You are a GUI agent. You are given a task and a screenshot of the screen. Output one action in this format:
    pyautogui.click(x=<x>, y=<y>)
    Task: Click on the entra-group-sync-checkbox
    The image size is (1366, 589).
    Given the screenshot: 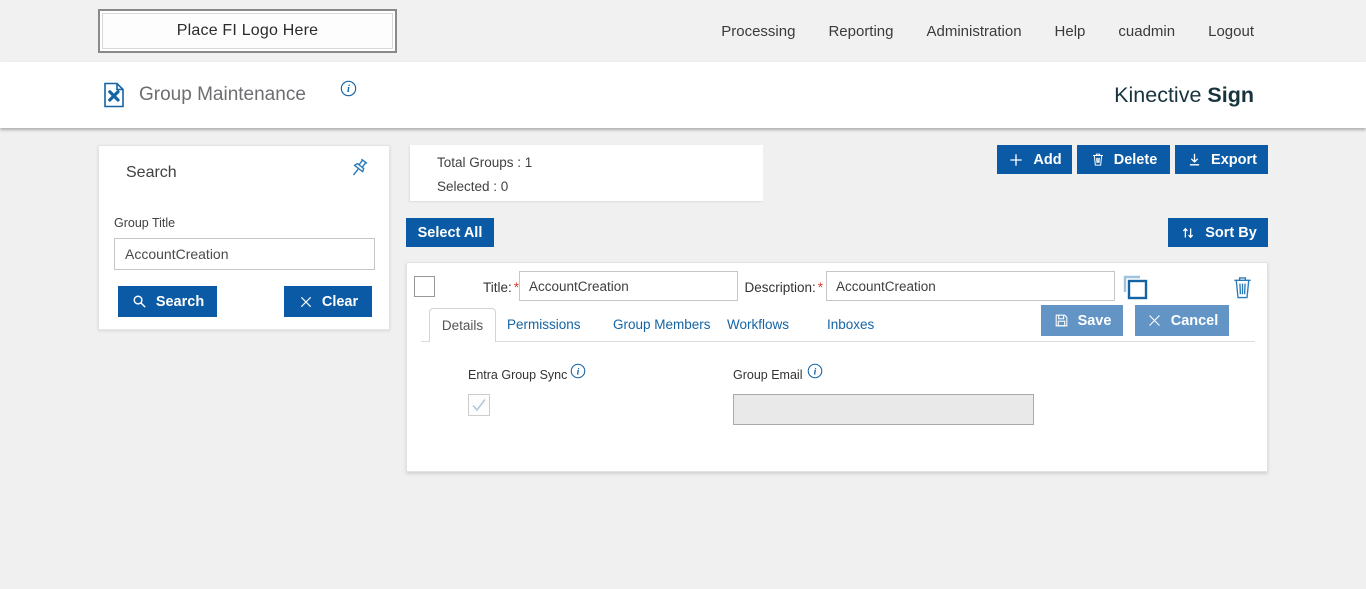 What is the action you would take?
    pyautogui.click(x=479, y=405)
    